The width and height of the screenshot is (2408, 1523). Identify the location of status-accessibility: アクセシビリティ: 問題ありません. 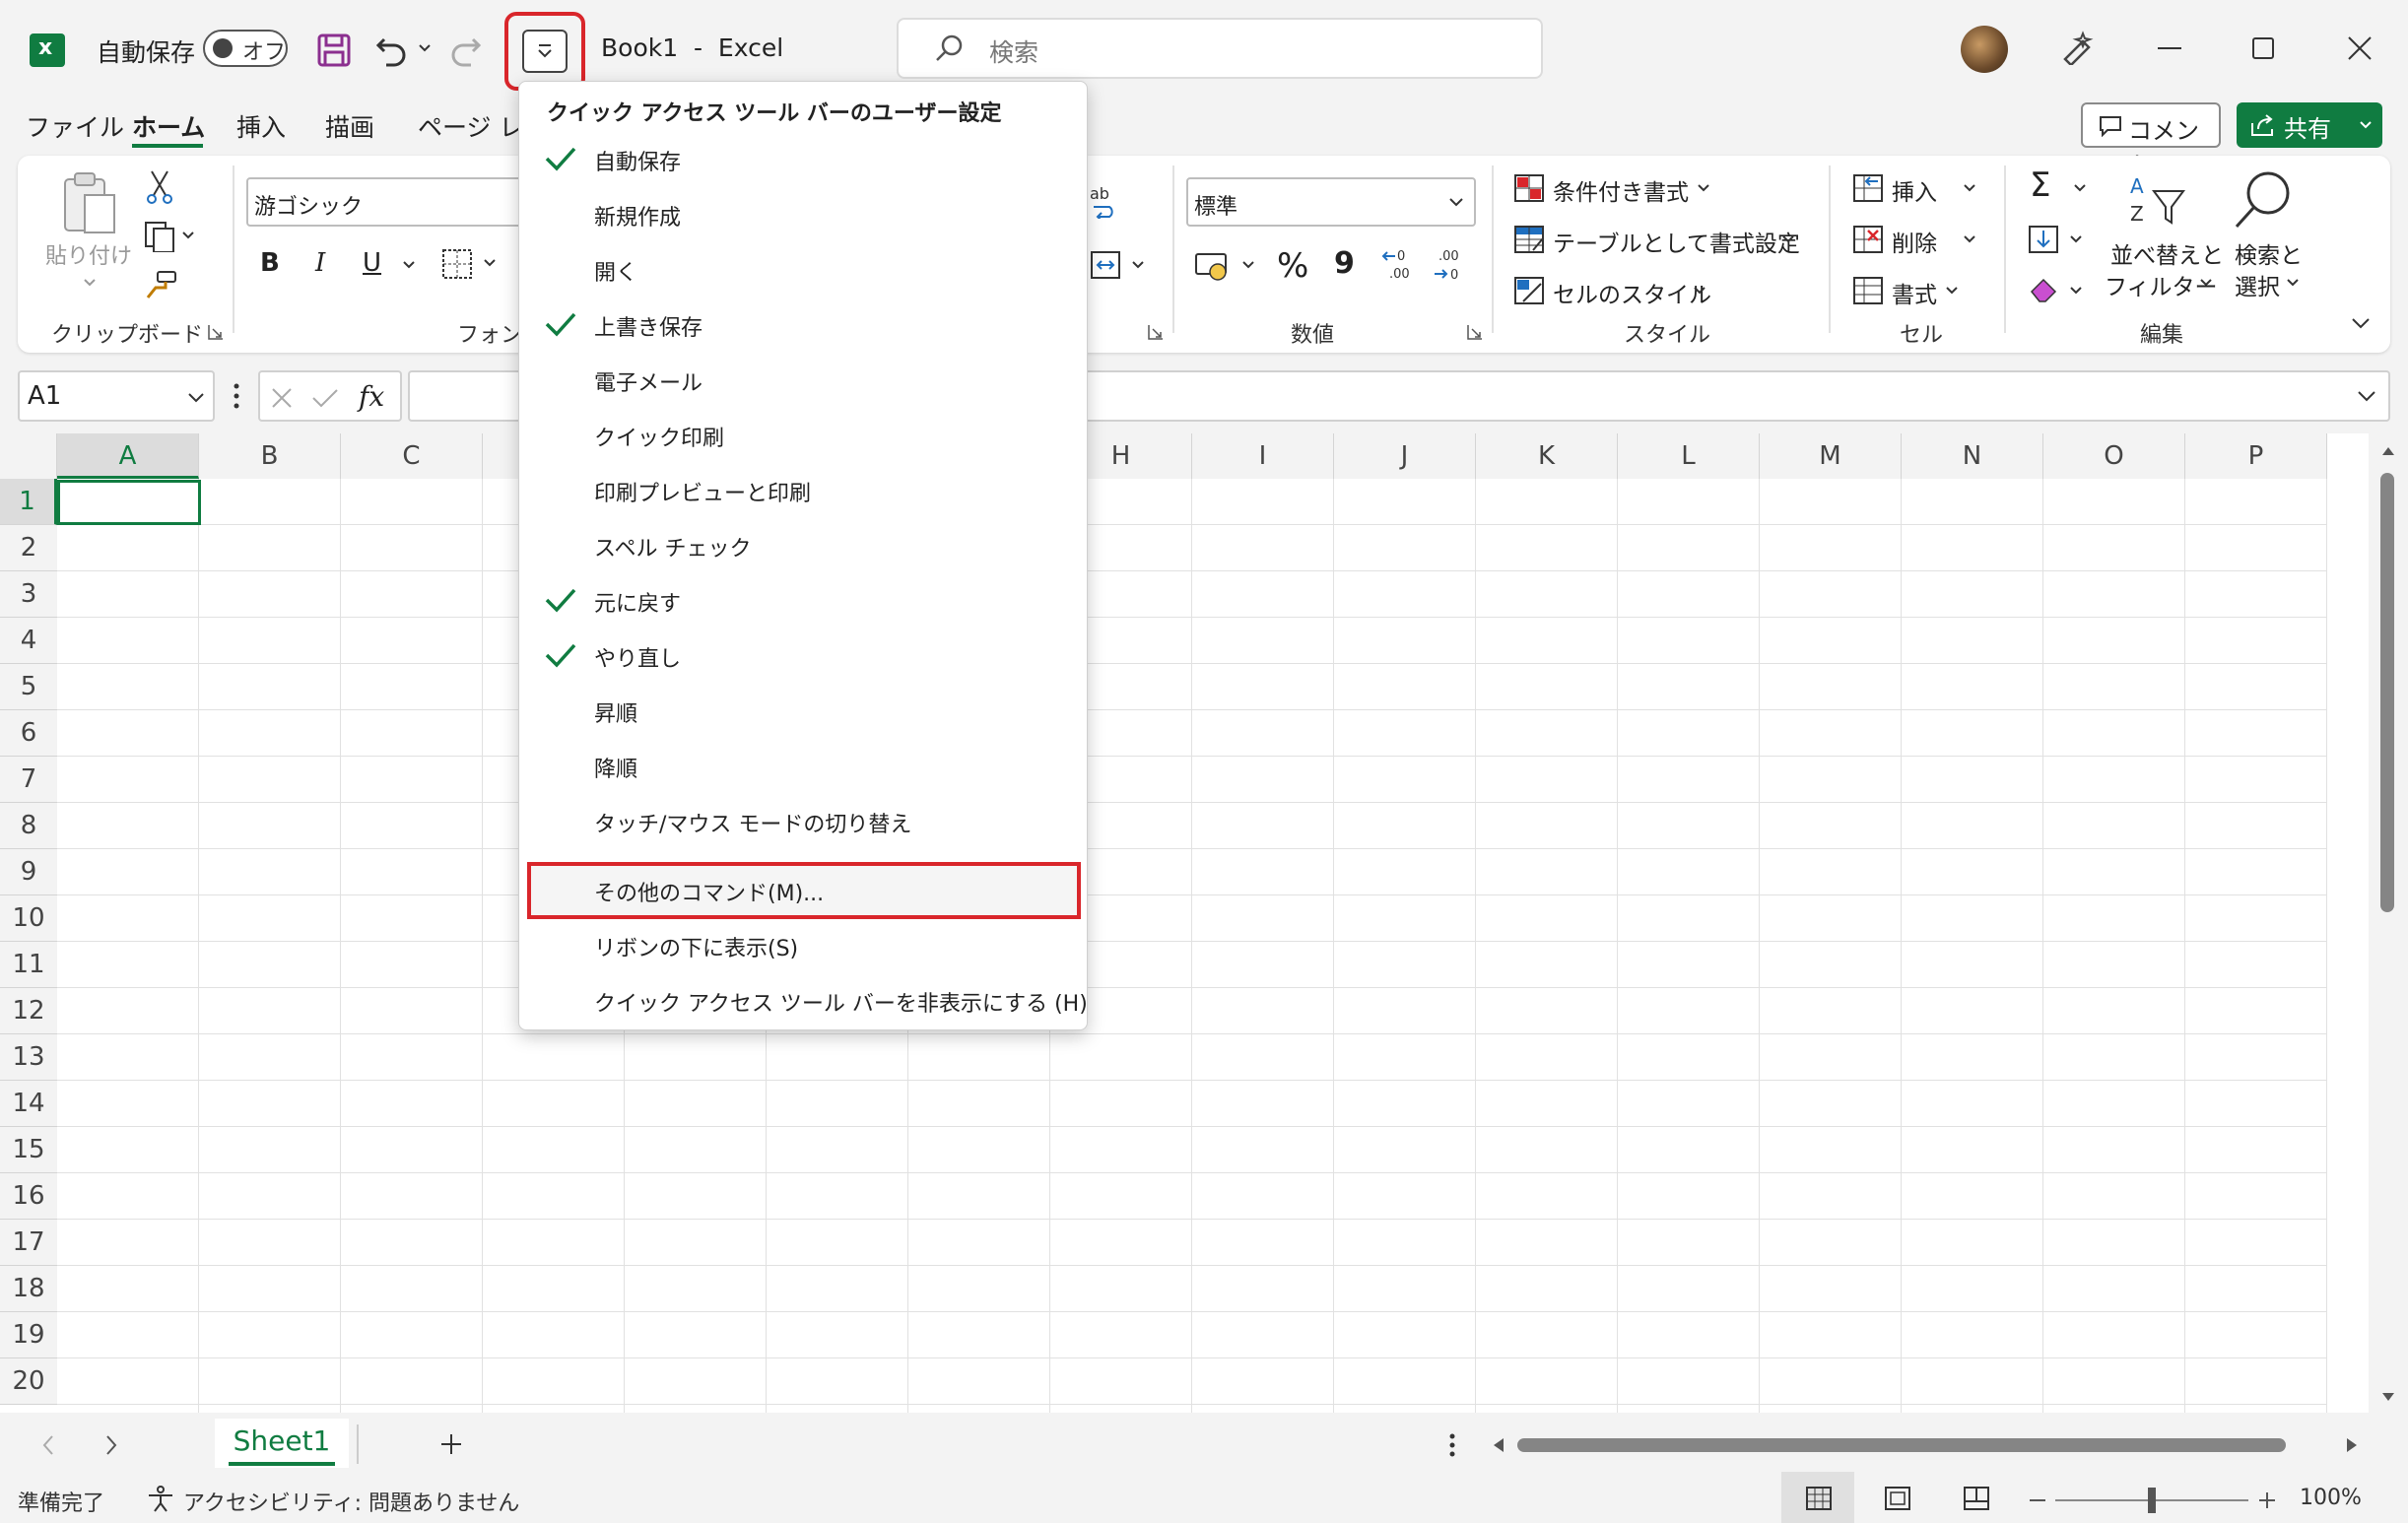
(351, 1502).